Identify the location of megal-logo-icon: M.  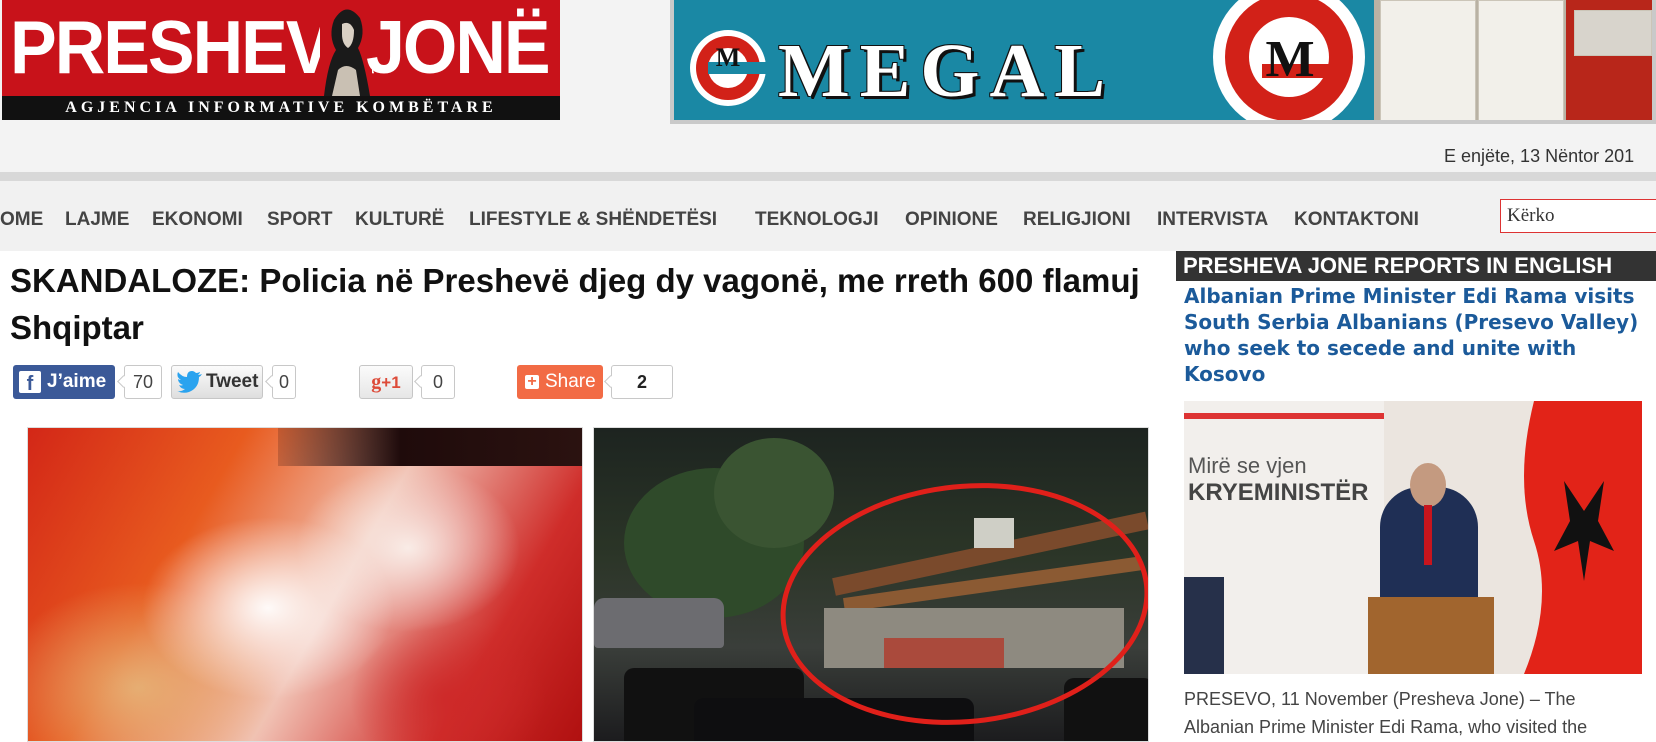
(734, 68).